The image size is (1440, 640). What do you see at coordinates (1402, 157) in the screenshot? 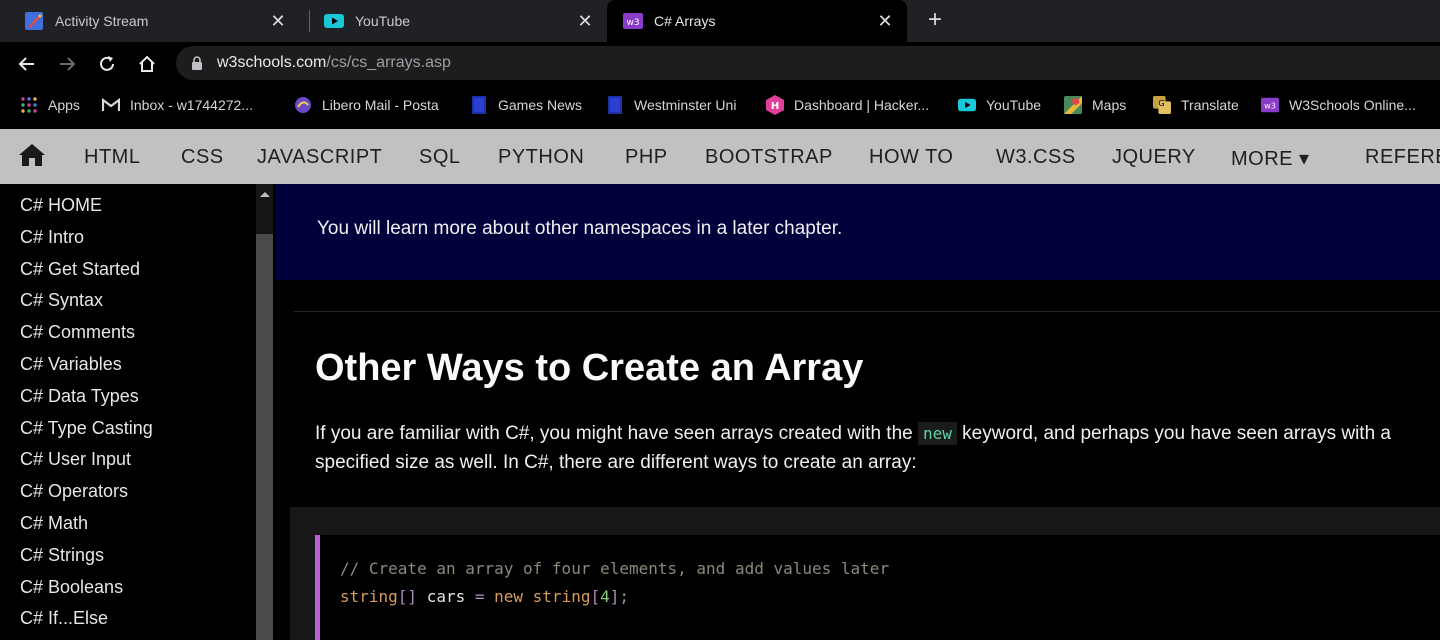
I see `topnav-references: REFERE` at bounding box center [1402, 157].